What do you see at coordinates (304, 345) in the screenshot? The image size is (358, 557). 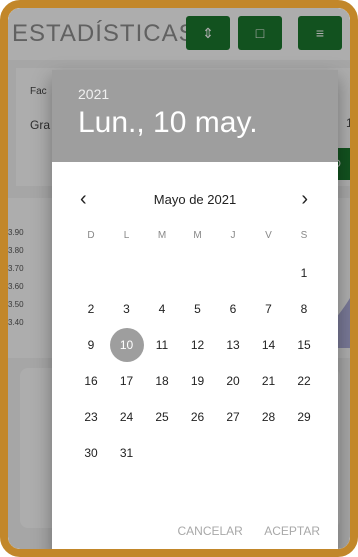 I see `calendar-day: 15` at bounding box center [304, 345].